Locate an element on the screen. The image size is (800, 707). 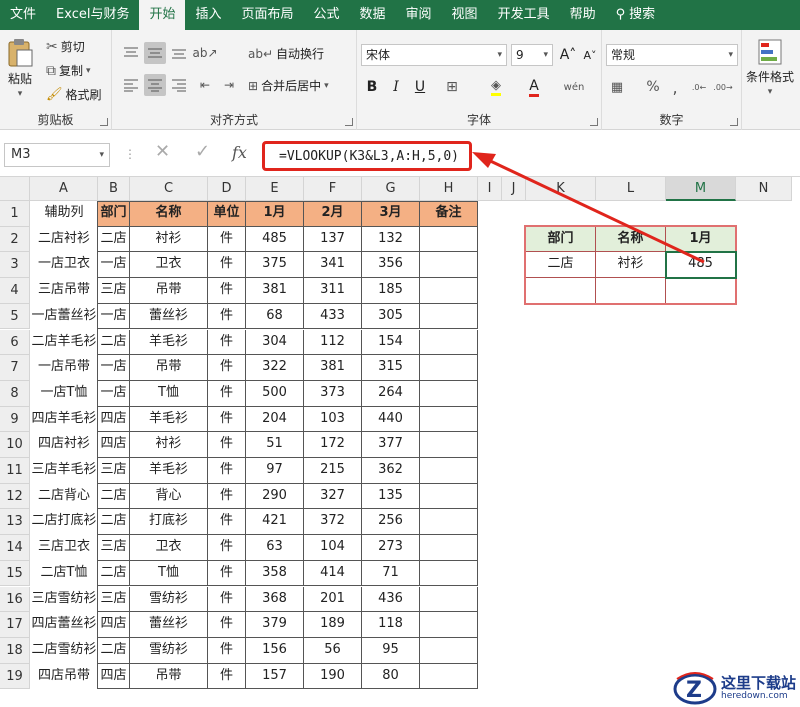
watermark-logo-icon: Z is located at coordinates (695, 688).